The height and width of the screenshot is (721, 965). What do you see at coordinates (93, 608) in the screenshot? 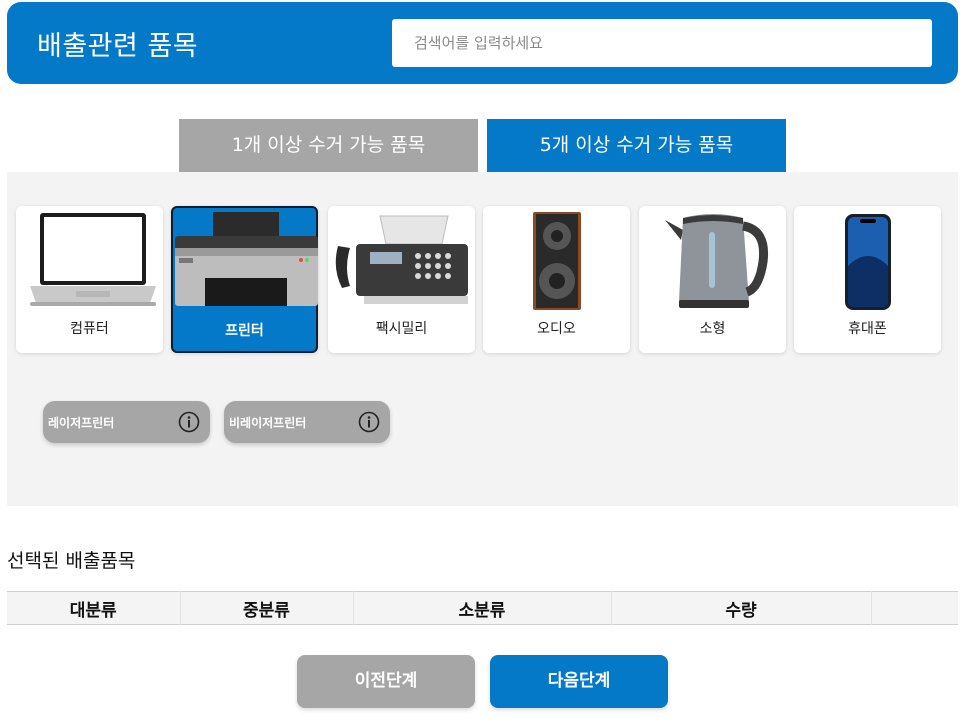
I see `column-header-major-category: 대분류` at bounding box center [93, 608].